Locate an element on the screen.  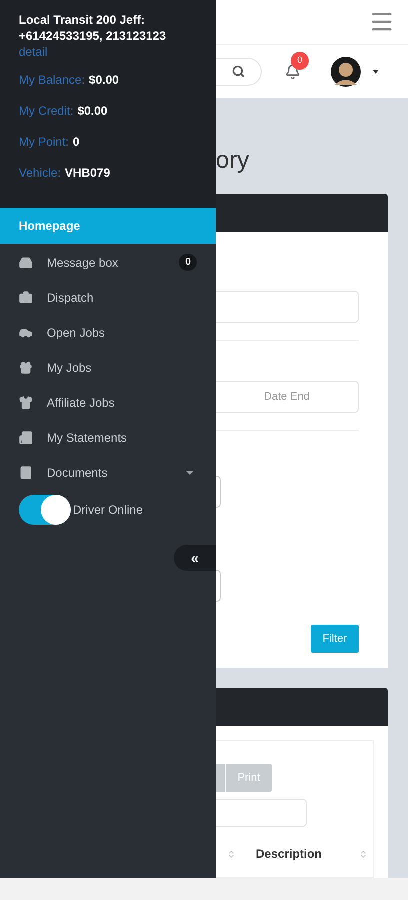
toggle-label: Driver Online is located at coordinates (108, 510).